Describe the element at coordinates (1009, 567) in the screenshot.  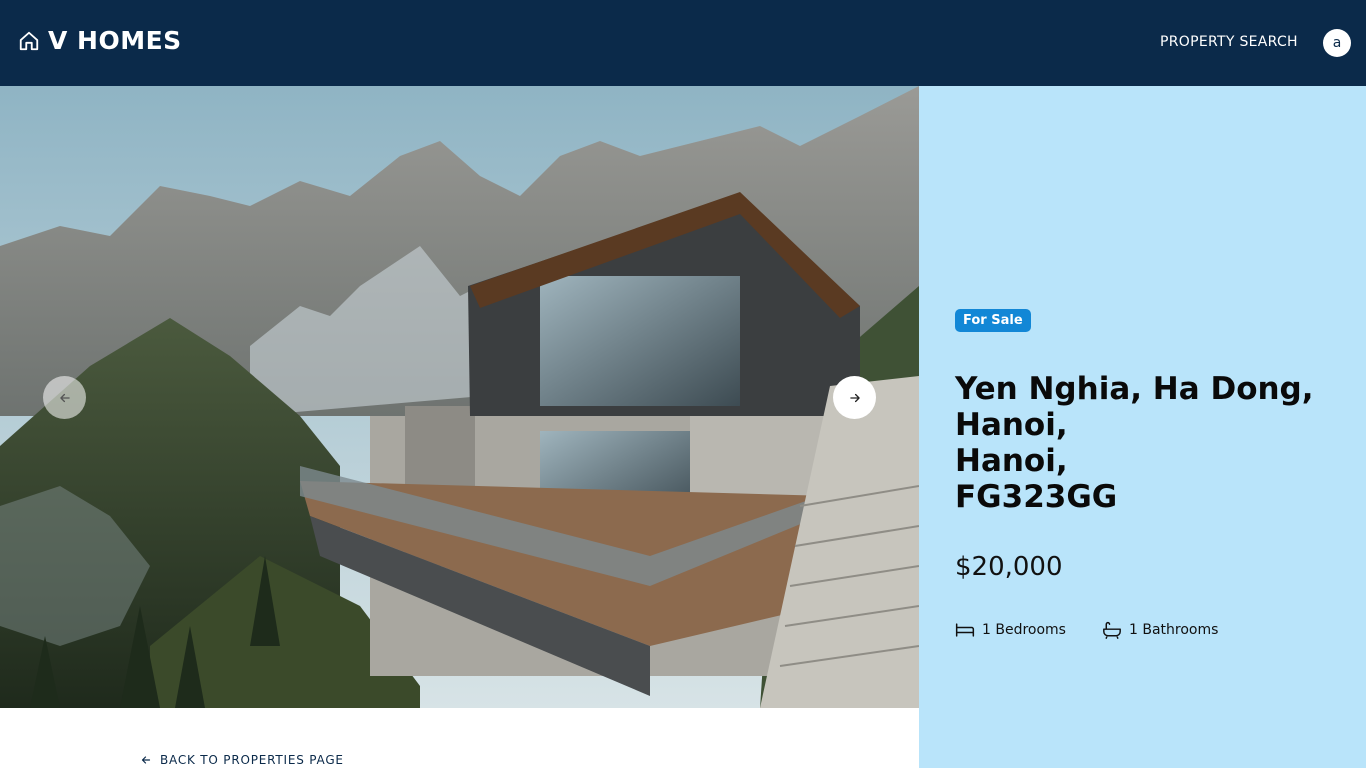
I see `property-price: $20,000` at that location.